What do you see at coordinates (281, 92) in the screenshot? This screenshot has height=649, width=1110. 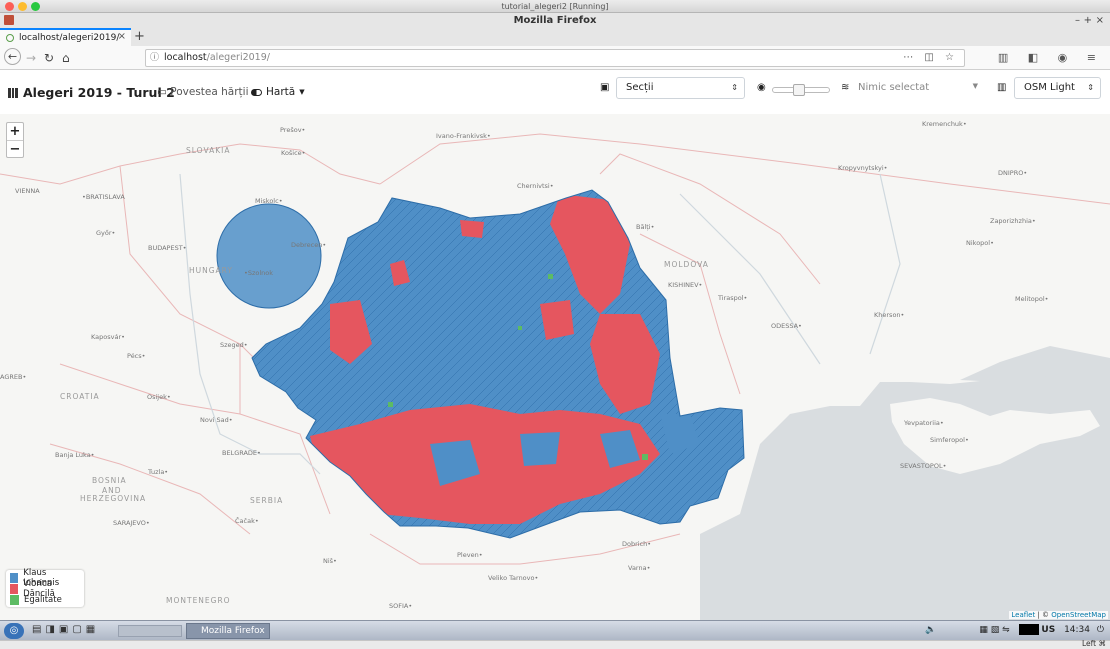 I see `map-menu-label: Hartă` at bounding box center [281, 92].